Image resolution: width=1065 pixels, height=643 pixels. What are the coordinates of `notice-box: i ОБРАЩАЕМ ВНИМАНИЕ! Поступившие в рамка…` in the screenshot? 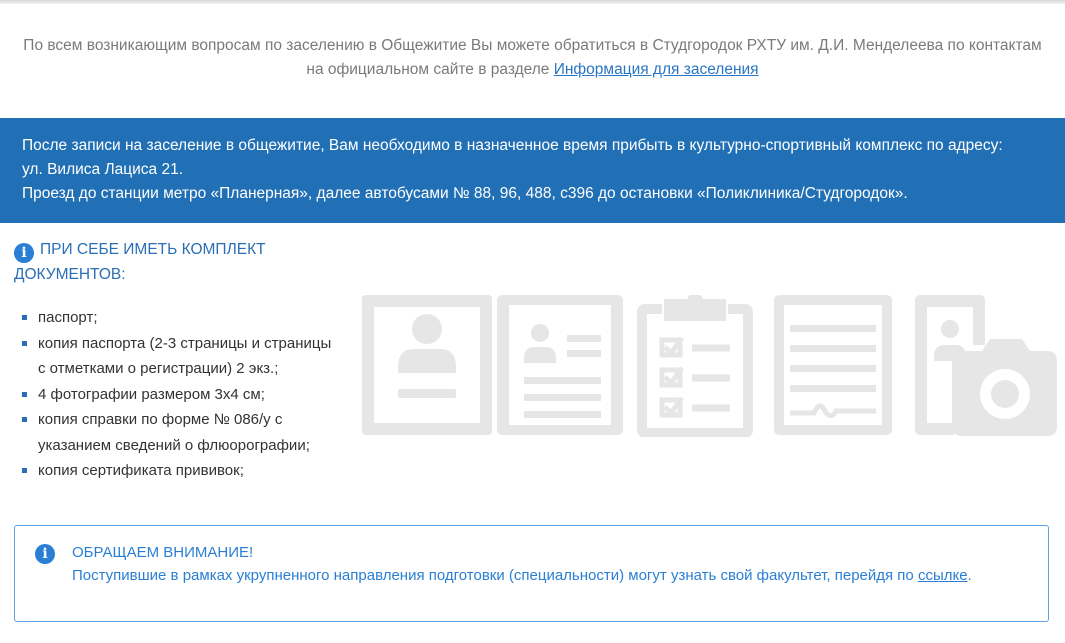 It's located at (531, 573).